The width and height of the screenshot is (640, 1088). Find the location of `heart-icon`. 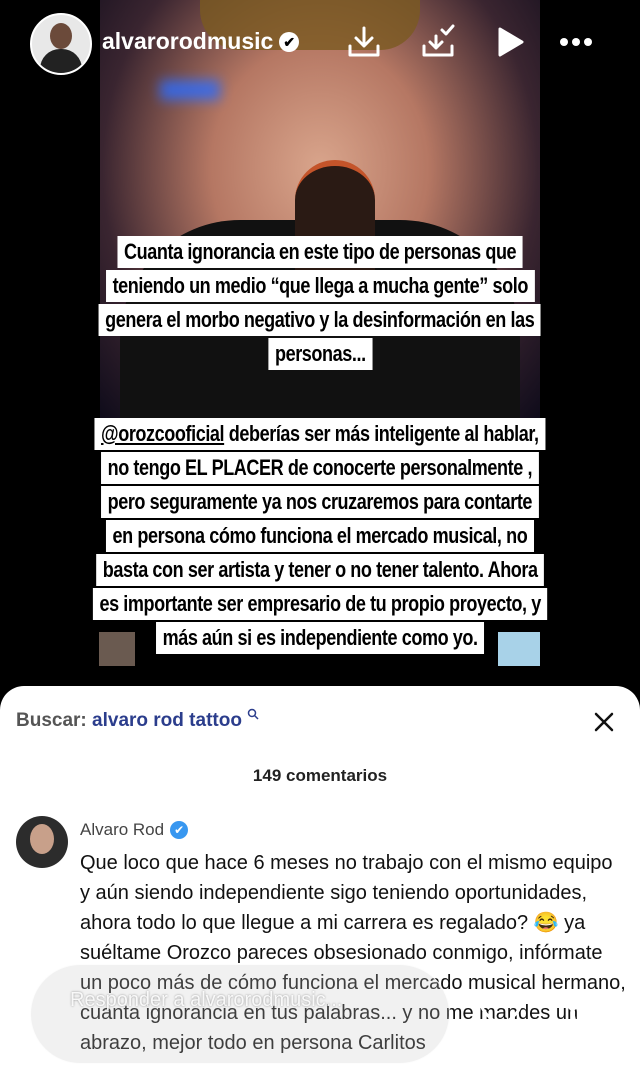

heart-icon is located at coordinates (501, 1010).